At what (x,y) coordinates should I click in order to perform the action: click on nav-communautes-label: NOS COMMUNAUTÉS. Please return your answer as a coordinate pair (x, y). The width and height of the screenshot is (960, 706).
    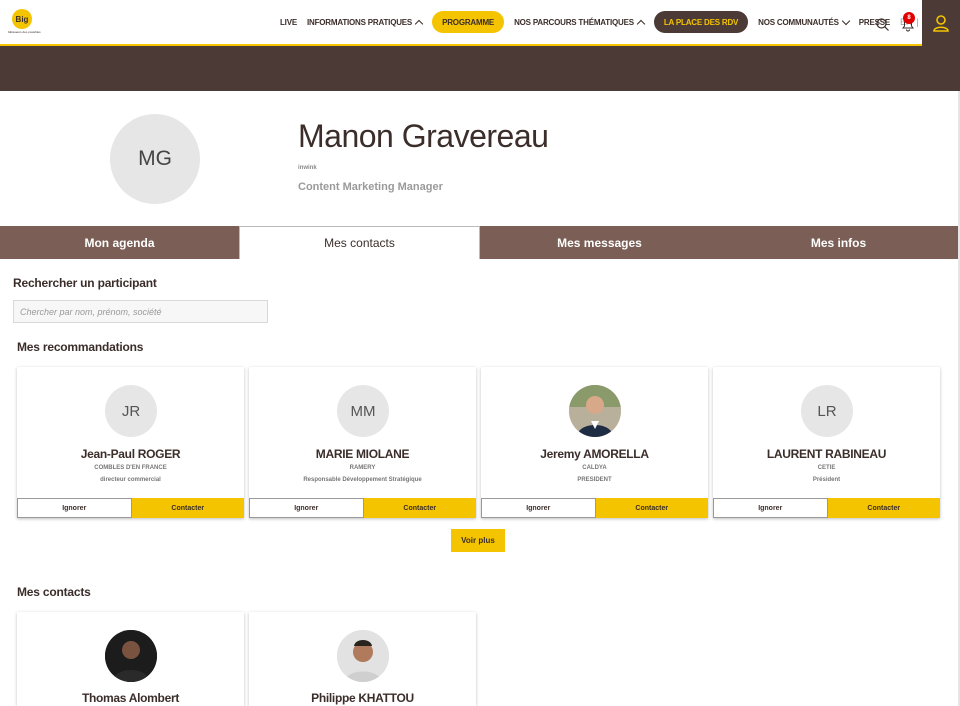
    Looking at the image, I should click on (798, 22).